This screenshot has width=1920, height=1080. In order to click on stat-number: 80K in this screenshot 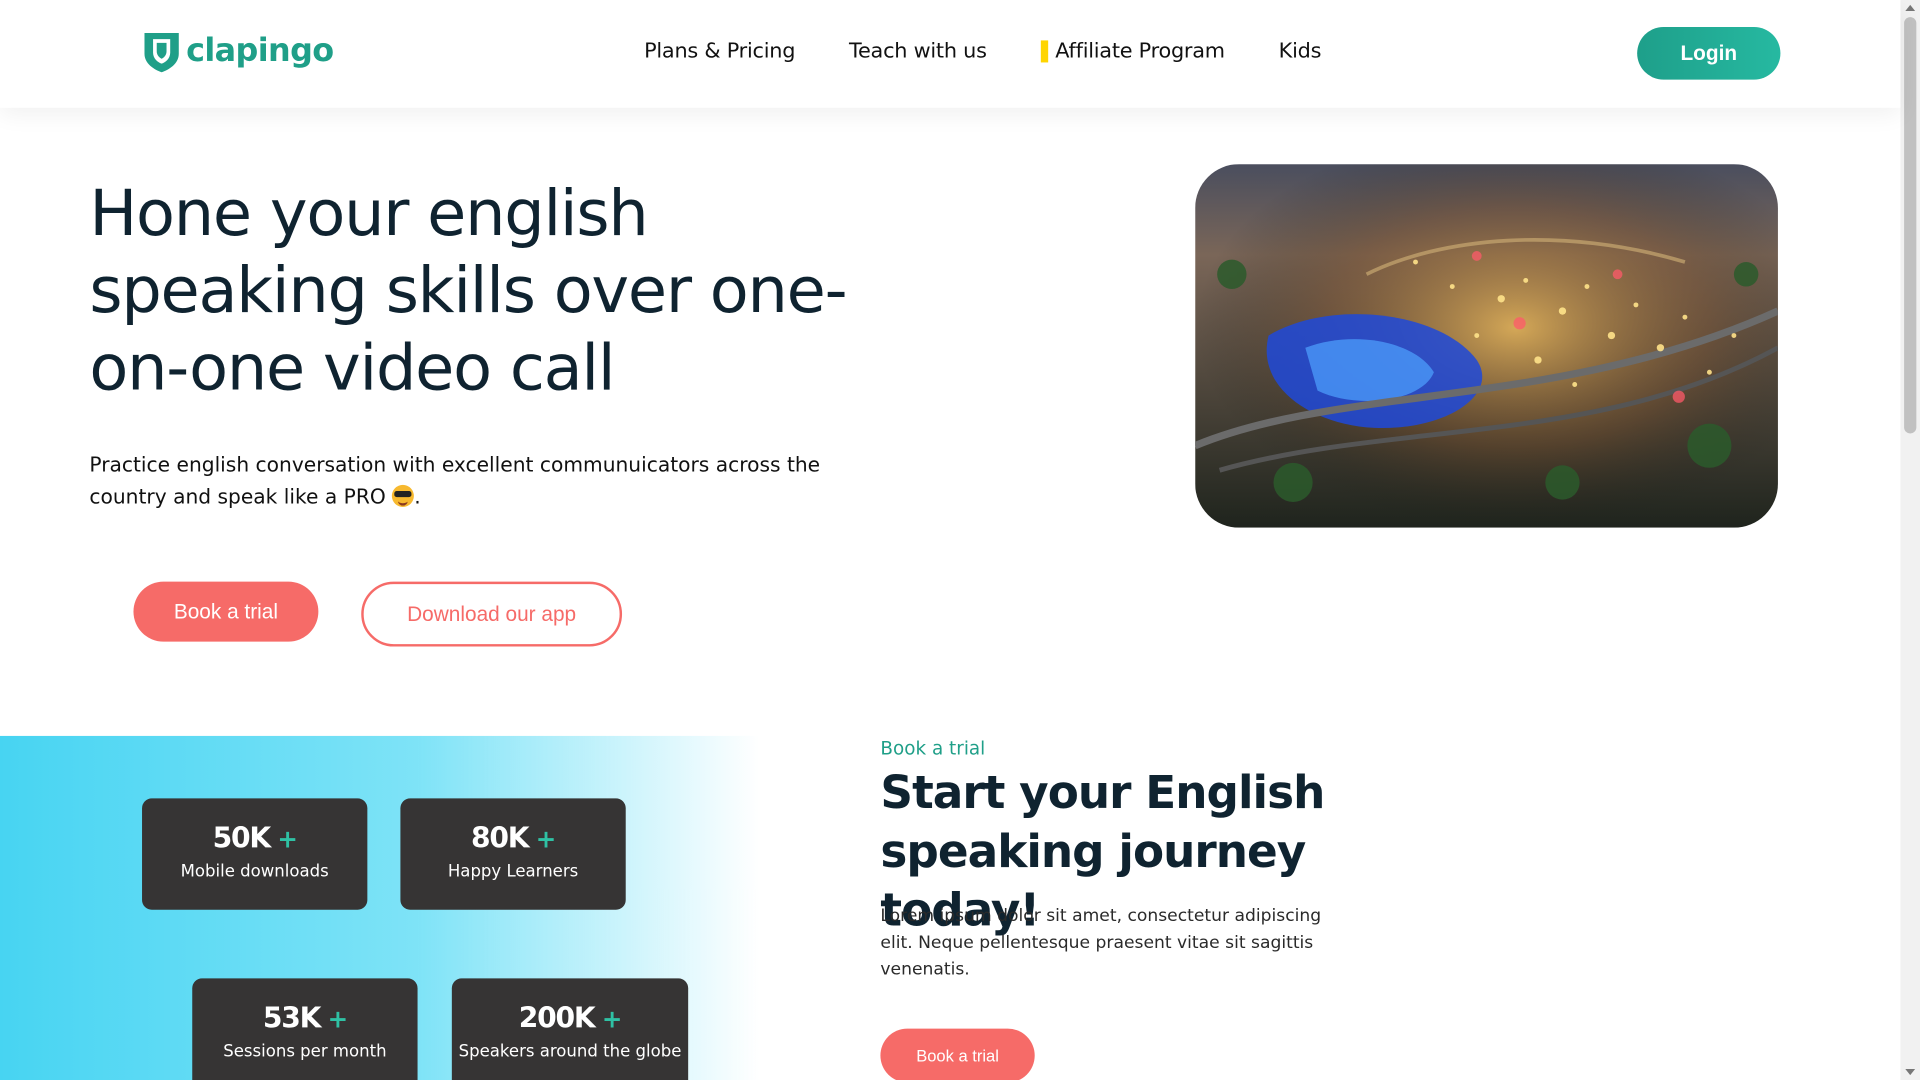, I will do `click(500, 838)`.